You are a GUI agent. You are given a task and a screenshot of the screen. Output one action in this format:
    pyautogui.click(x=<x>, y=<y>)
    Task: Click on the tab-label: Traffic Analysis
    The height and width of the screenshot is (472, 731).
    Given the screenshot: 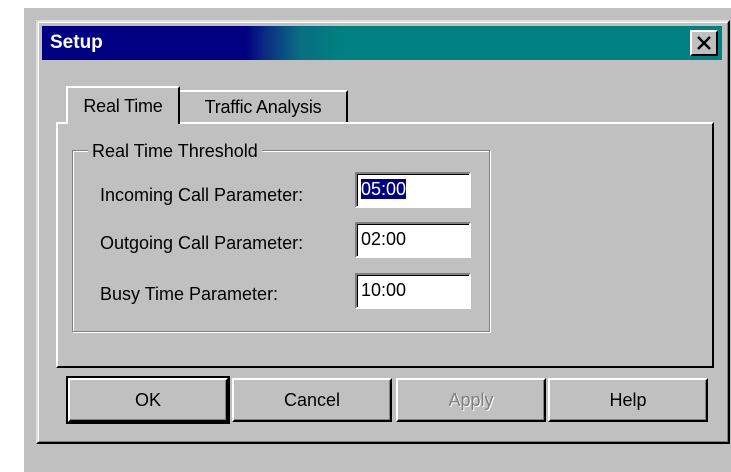 What is the action you would take?
    pyautogui.click(x=263, y=106)
    